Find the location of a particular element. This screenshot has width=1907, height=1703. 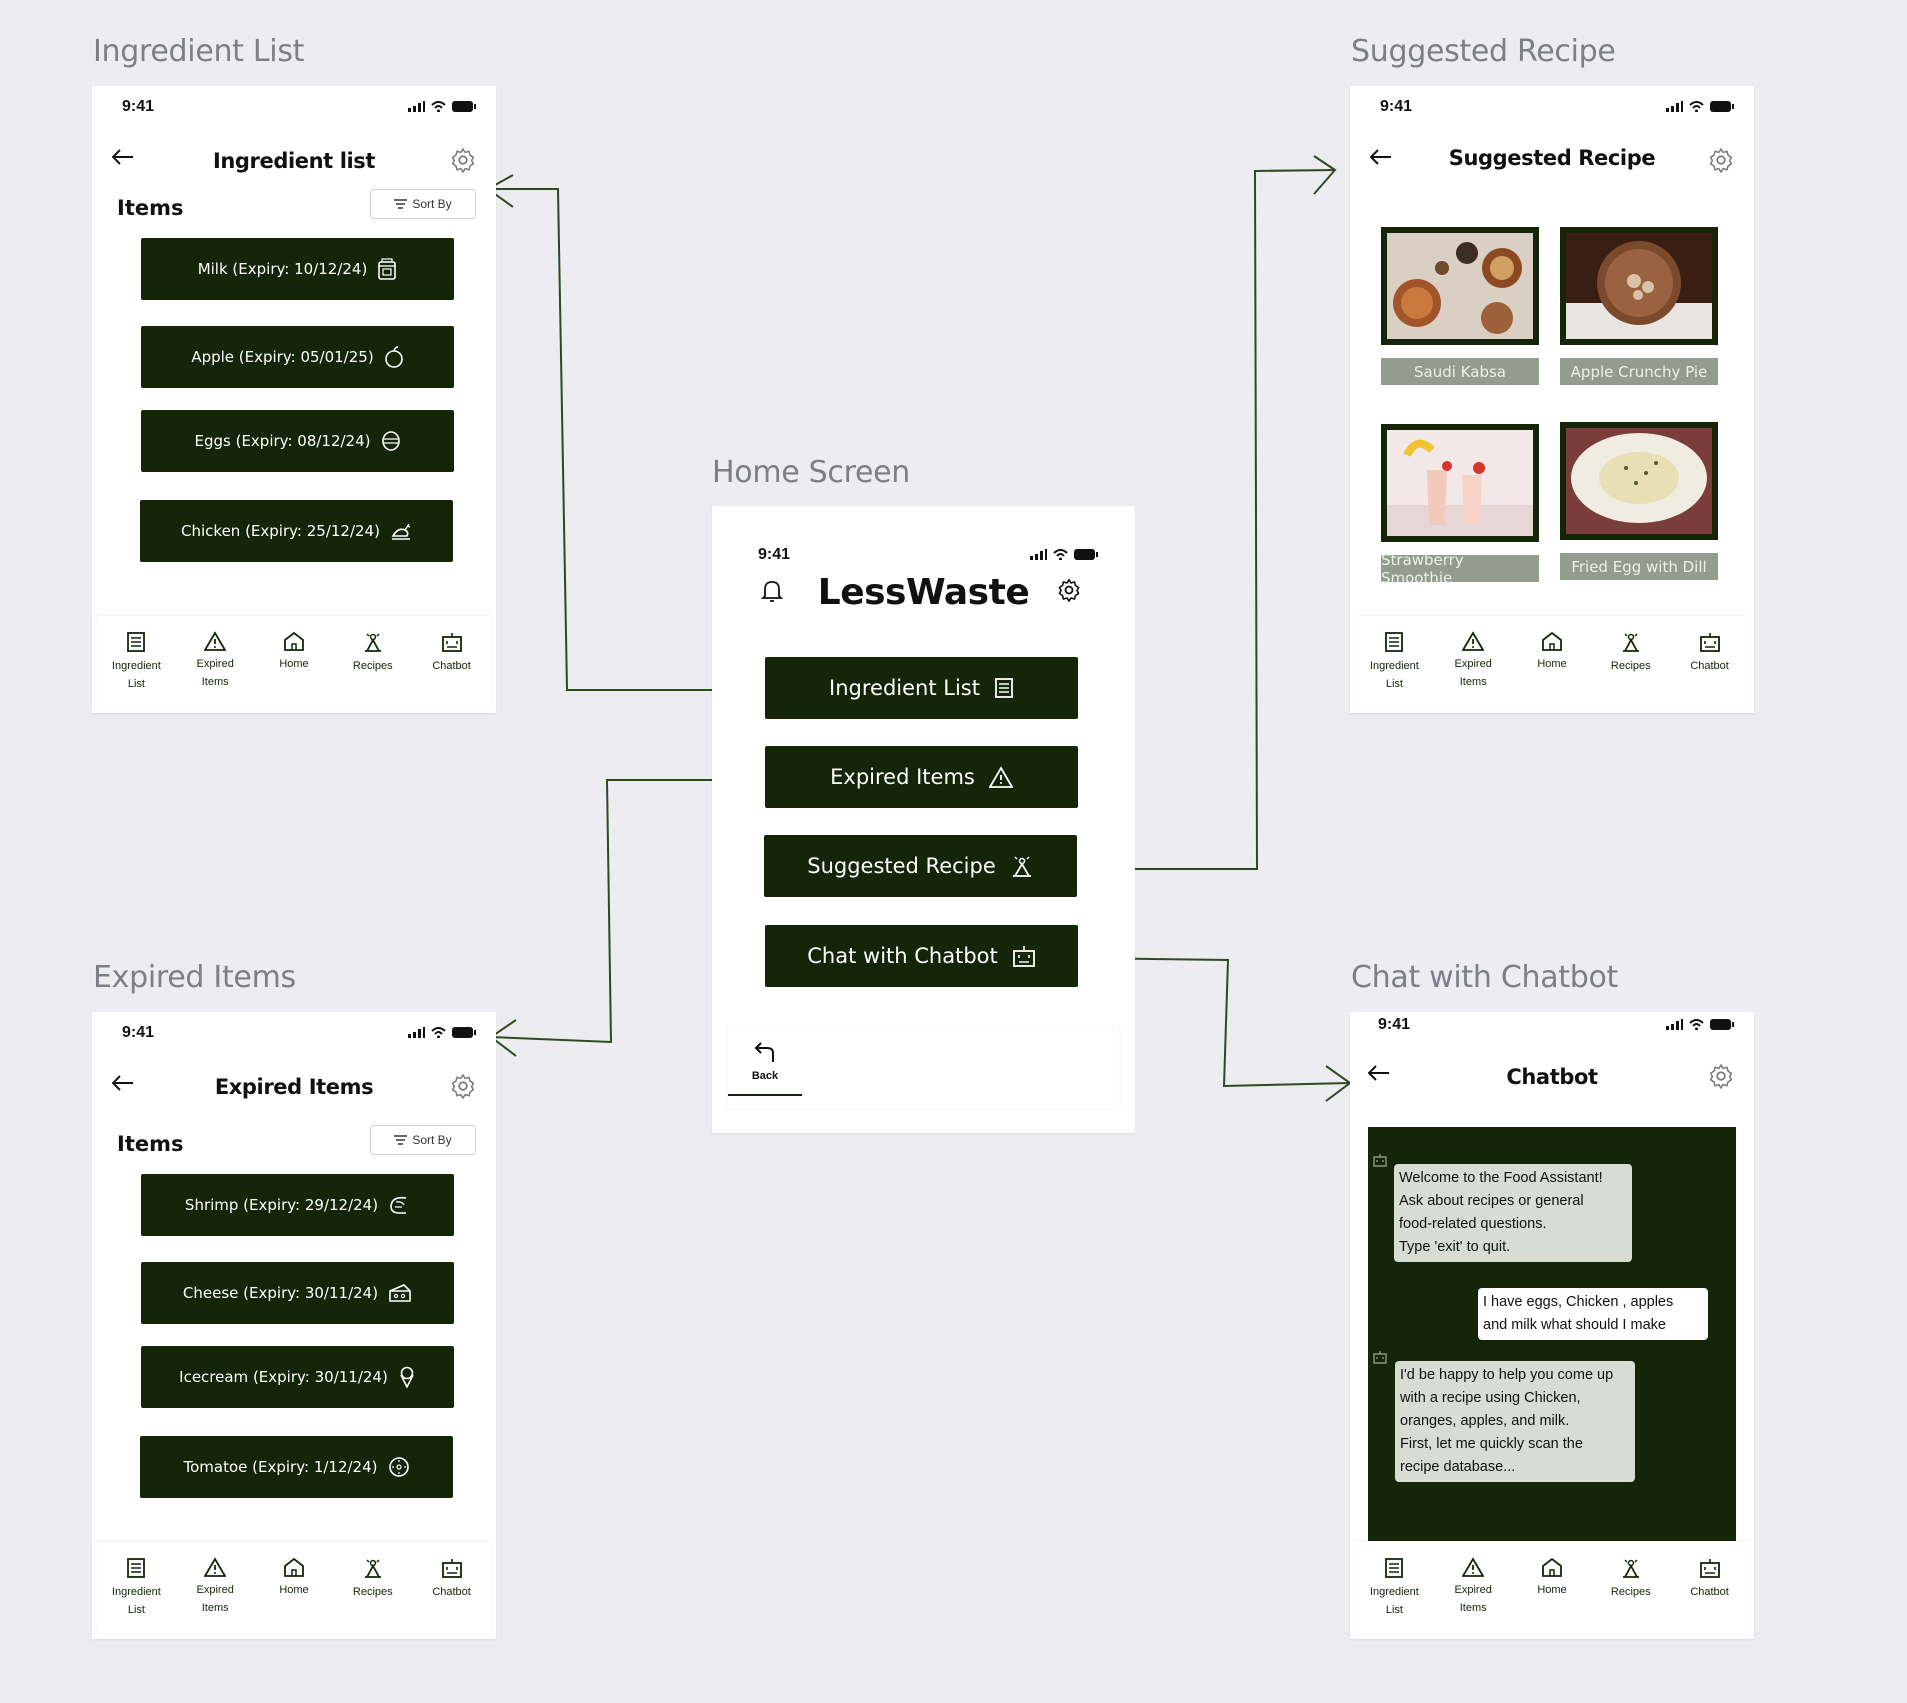

items-heading: Items is located at coordinates (150, 208).